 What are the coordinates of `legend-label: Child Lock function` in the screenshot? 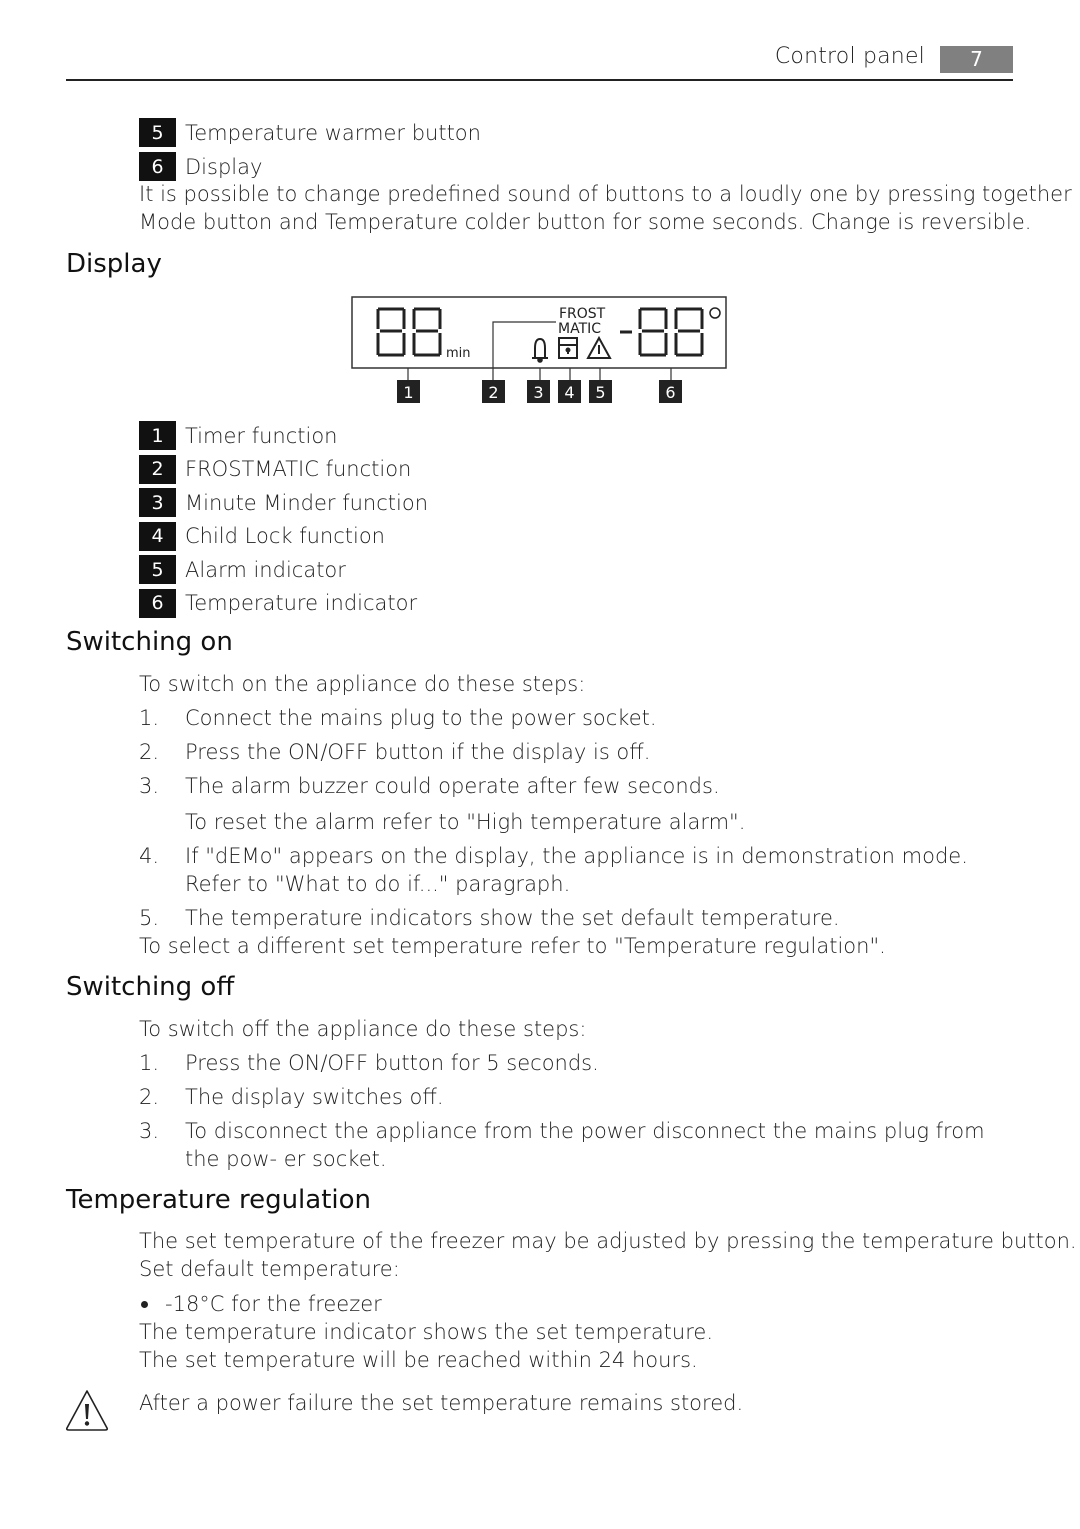 It's located at (285, 536).